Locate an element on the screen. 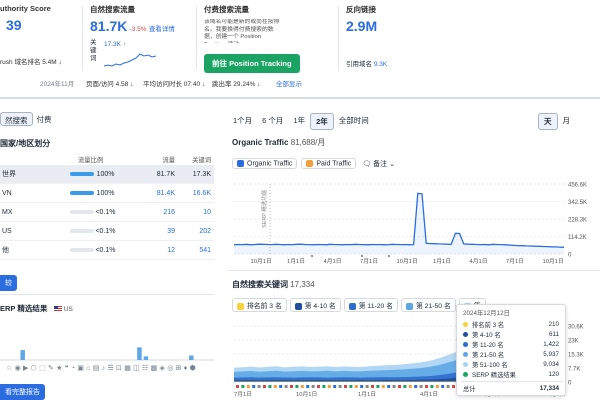 The image size is (600, 400). kw-legend-item: 排名前 3 名 is located at coordinates (259, 305).